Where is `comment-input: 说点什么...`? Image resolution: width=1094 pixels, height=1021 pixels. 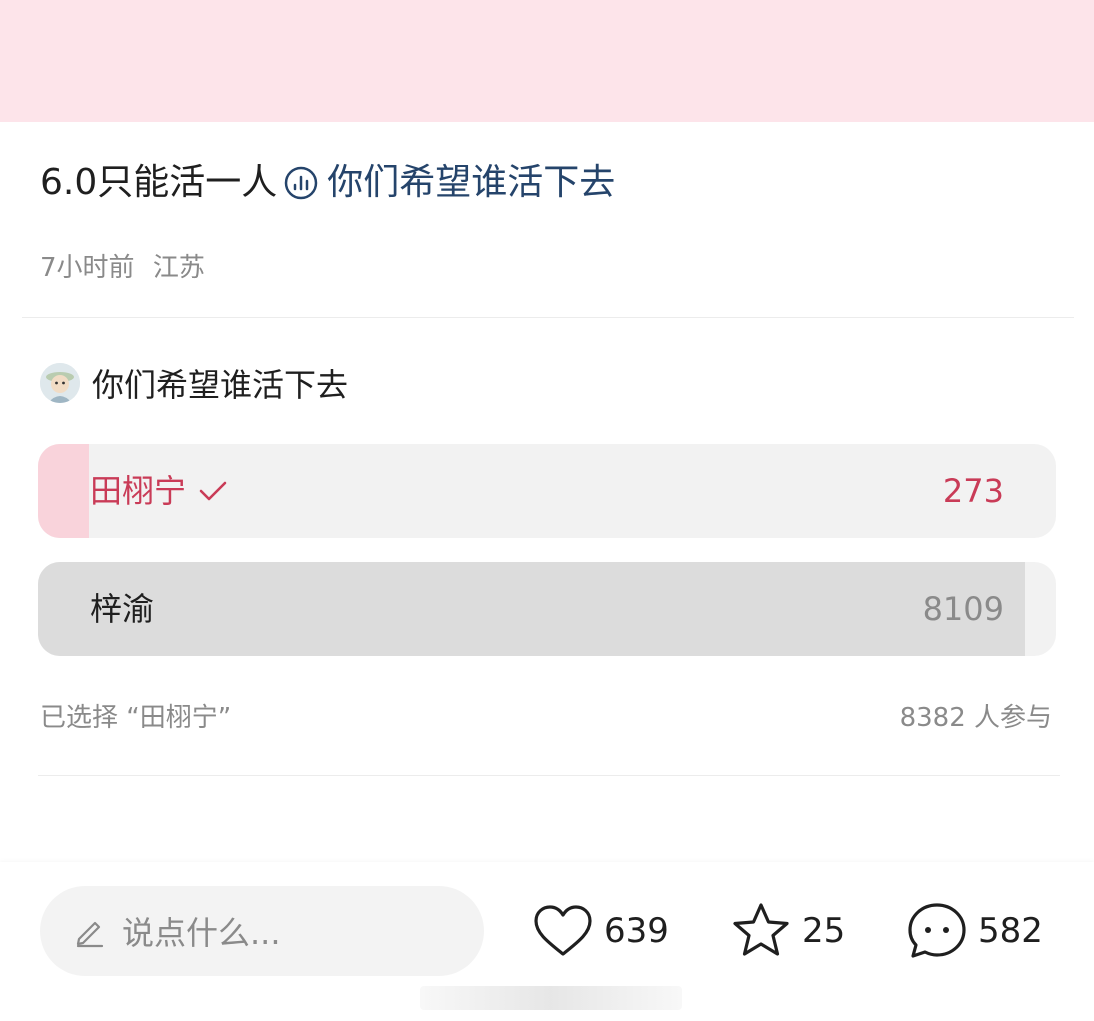 comment-input: 说点什么... is located at coordinates (262, 931).